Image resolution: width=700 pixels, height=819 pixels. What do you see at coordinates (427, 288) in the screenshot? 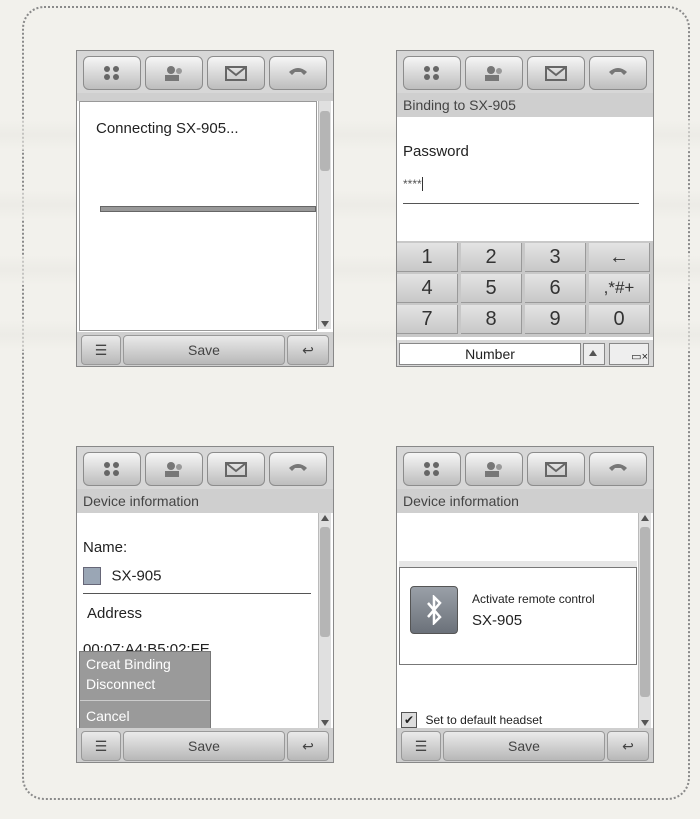
I see `key-4: 4` at bounding box center [427, 288].